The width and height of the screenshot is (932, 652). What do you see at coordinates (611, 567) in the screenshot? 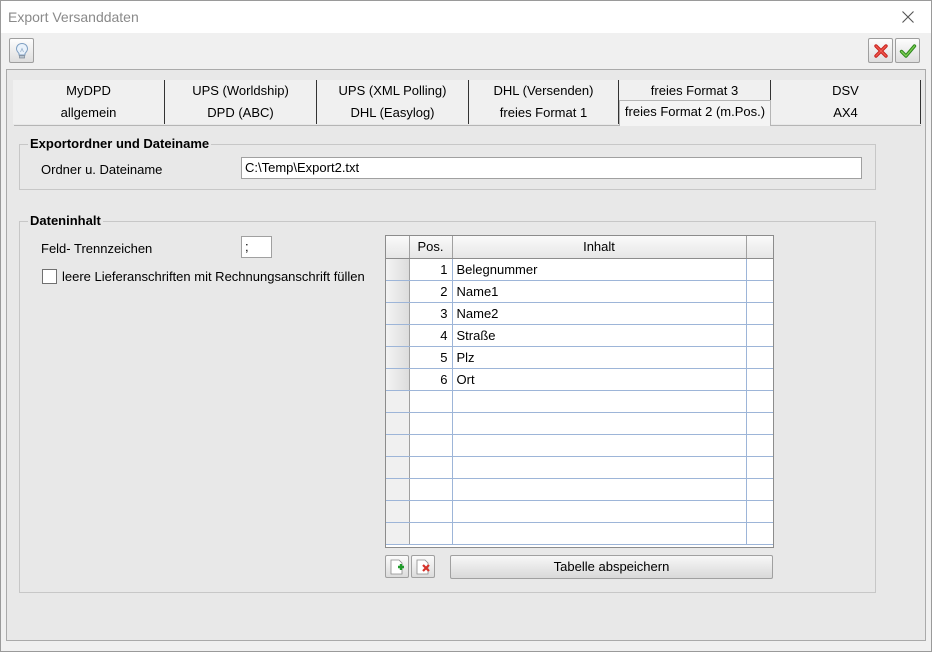
I see `save-table-button: Tabelle abspeichern` at bounding box center [611, 567].